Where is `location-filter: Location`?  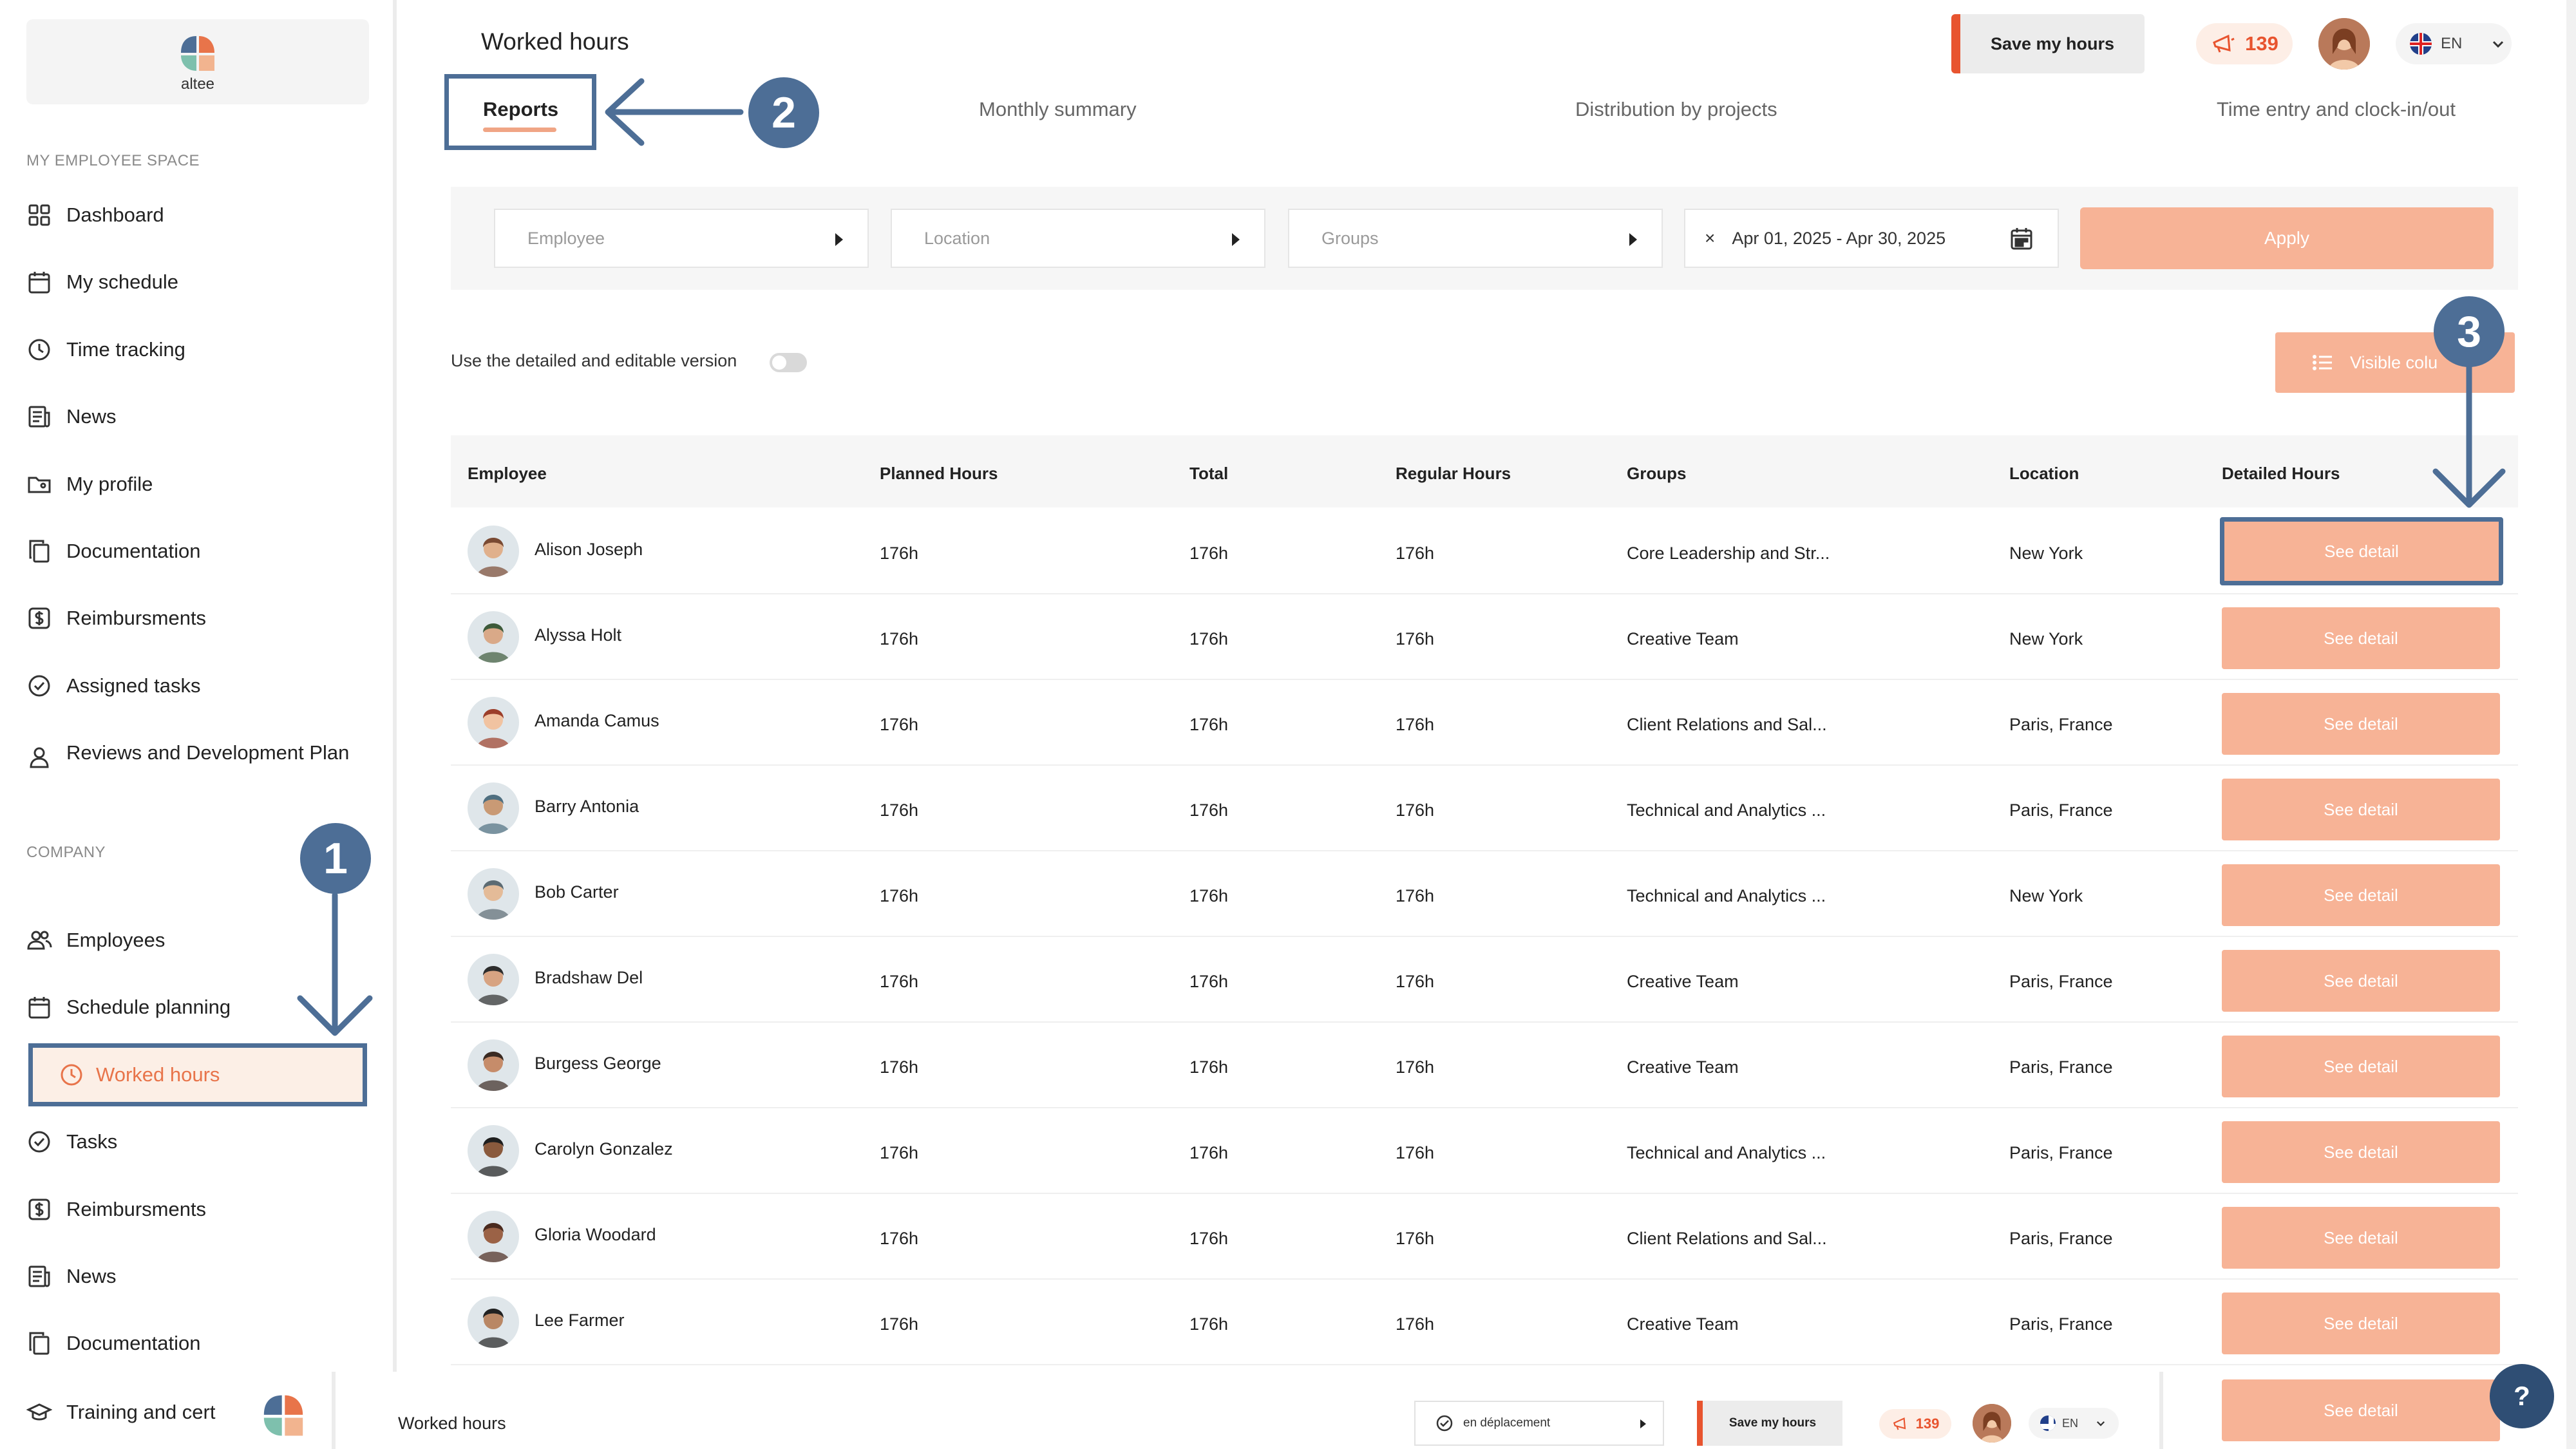
location-filter: Location is located at coordinates (1078, 239).